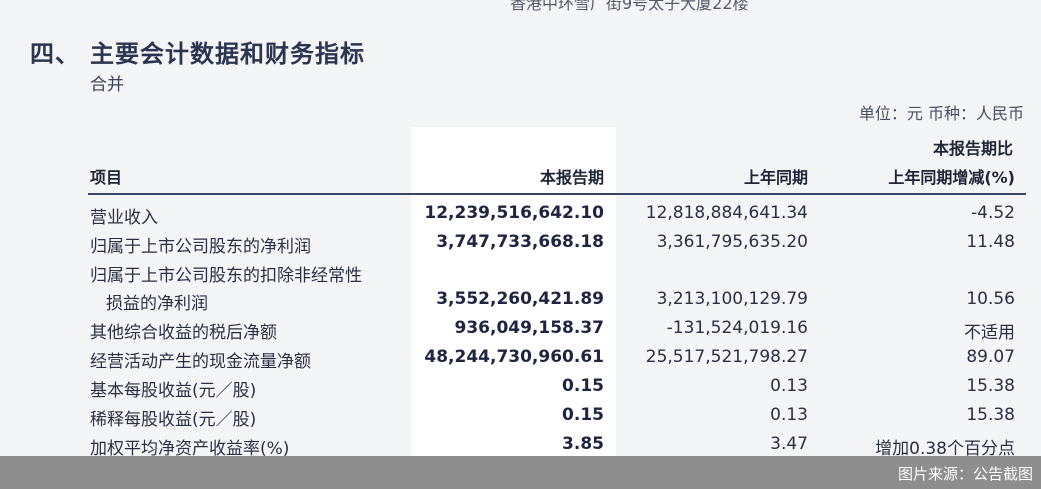 The image size is (1041, 489). I want to click on table-row: 稀释每股收益(元／股) 0.15 0.13 15.38, so click(520, 416).